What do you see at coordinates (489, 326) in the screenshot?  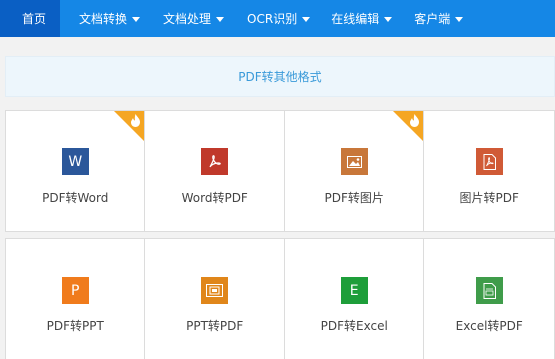 I see `tool-label: Excel转PDF` at bounding box center [489, 326].